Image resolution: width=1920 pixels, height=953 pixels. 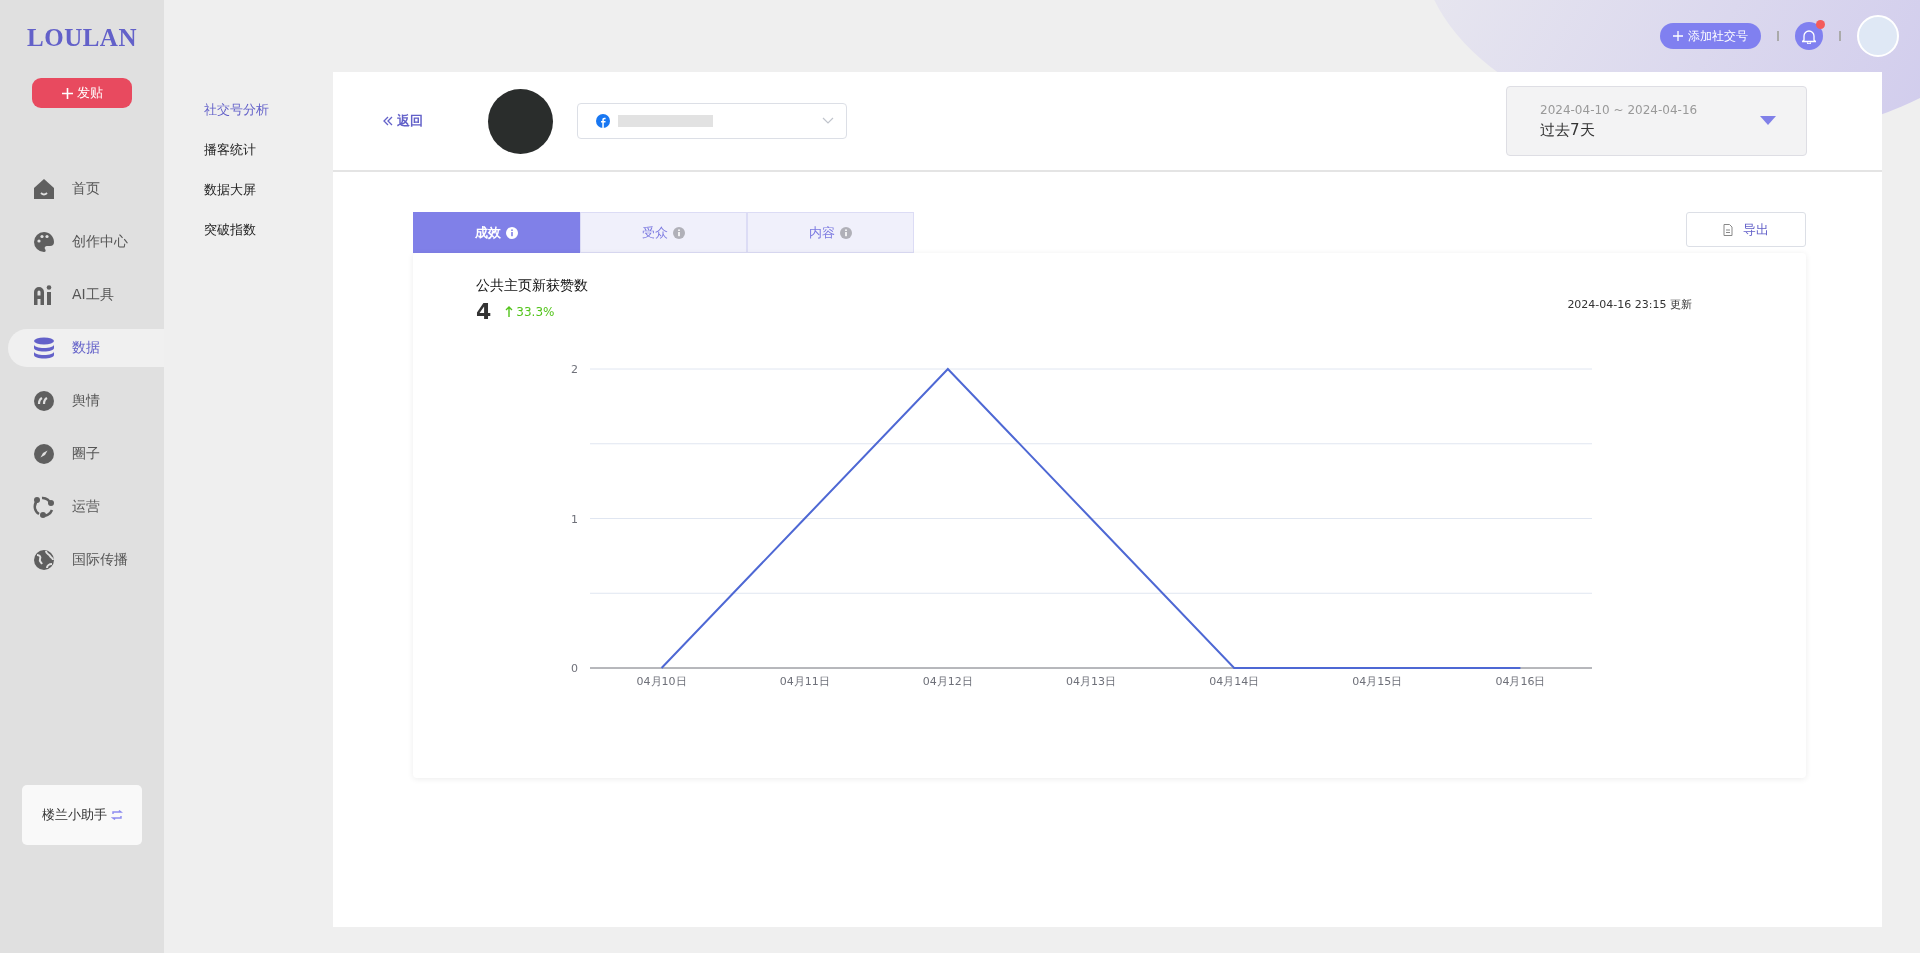 I want to click on caret-down-icon, so click(x=1768, y=121).